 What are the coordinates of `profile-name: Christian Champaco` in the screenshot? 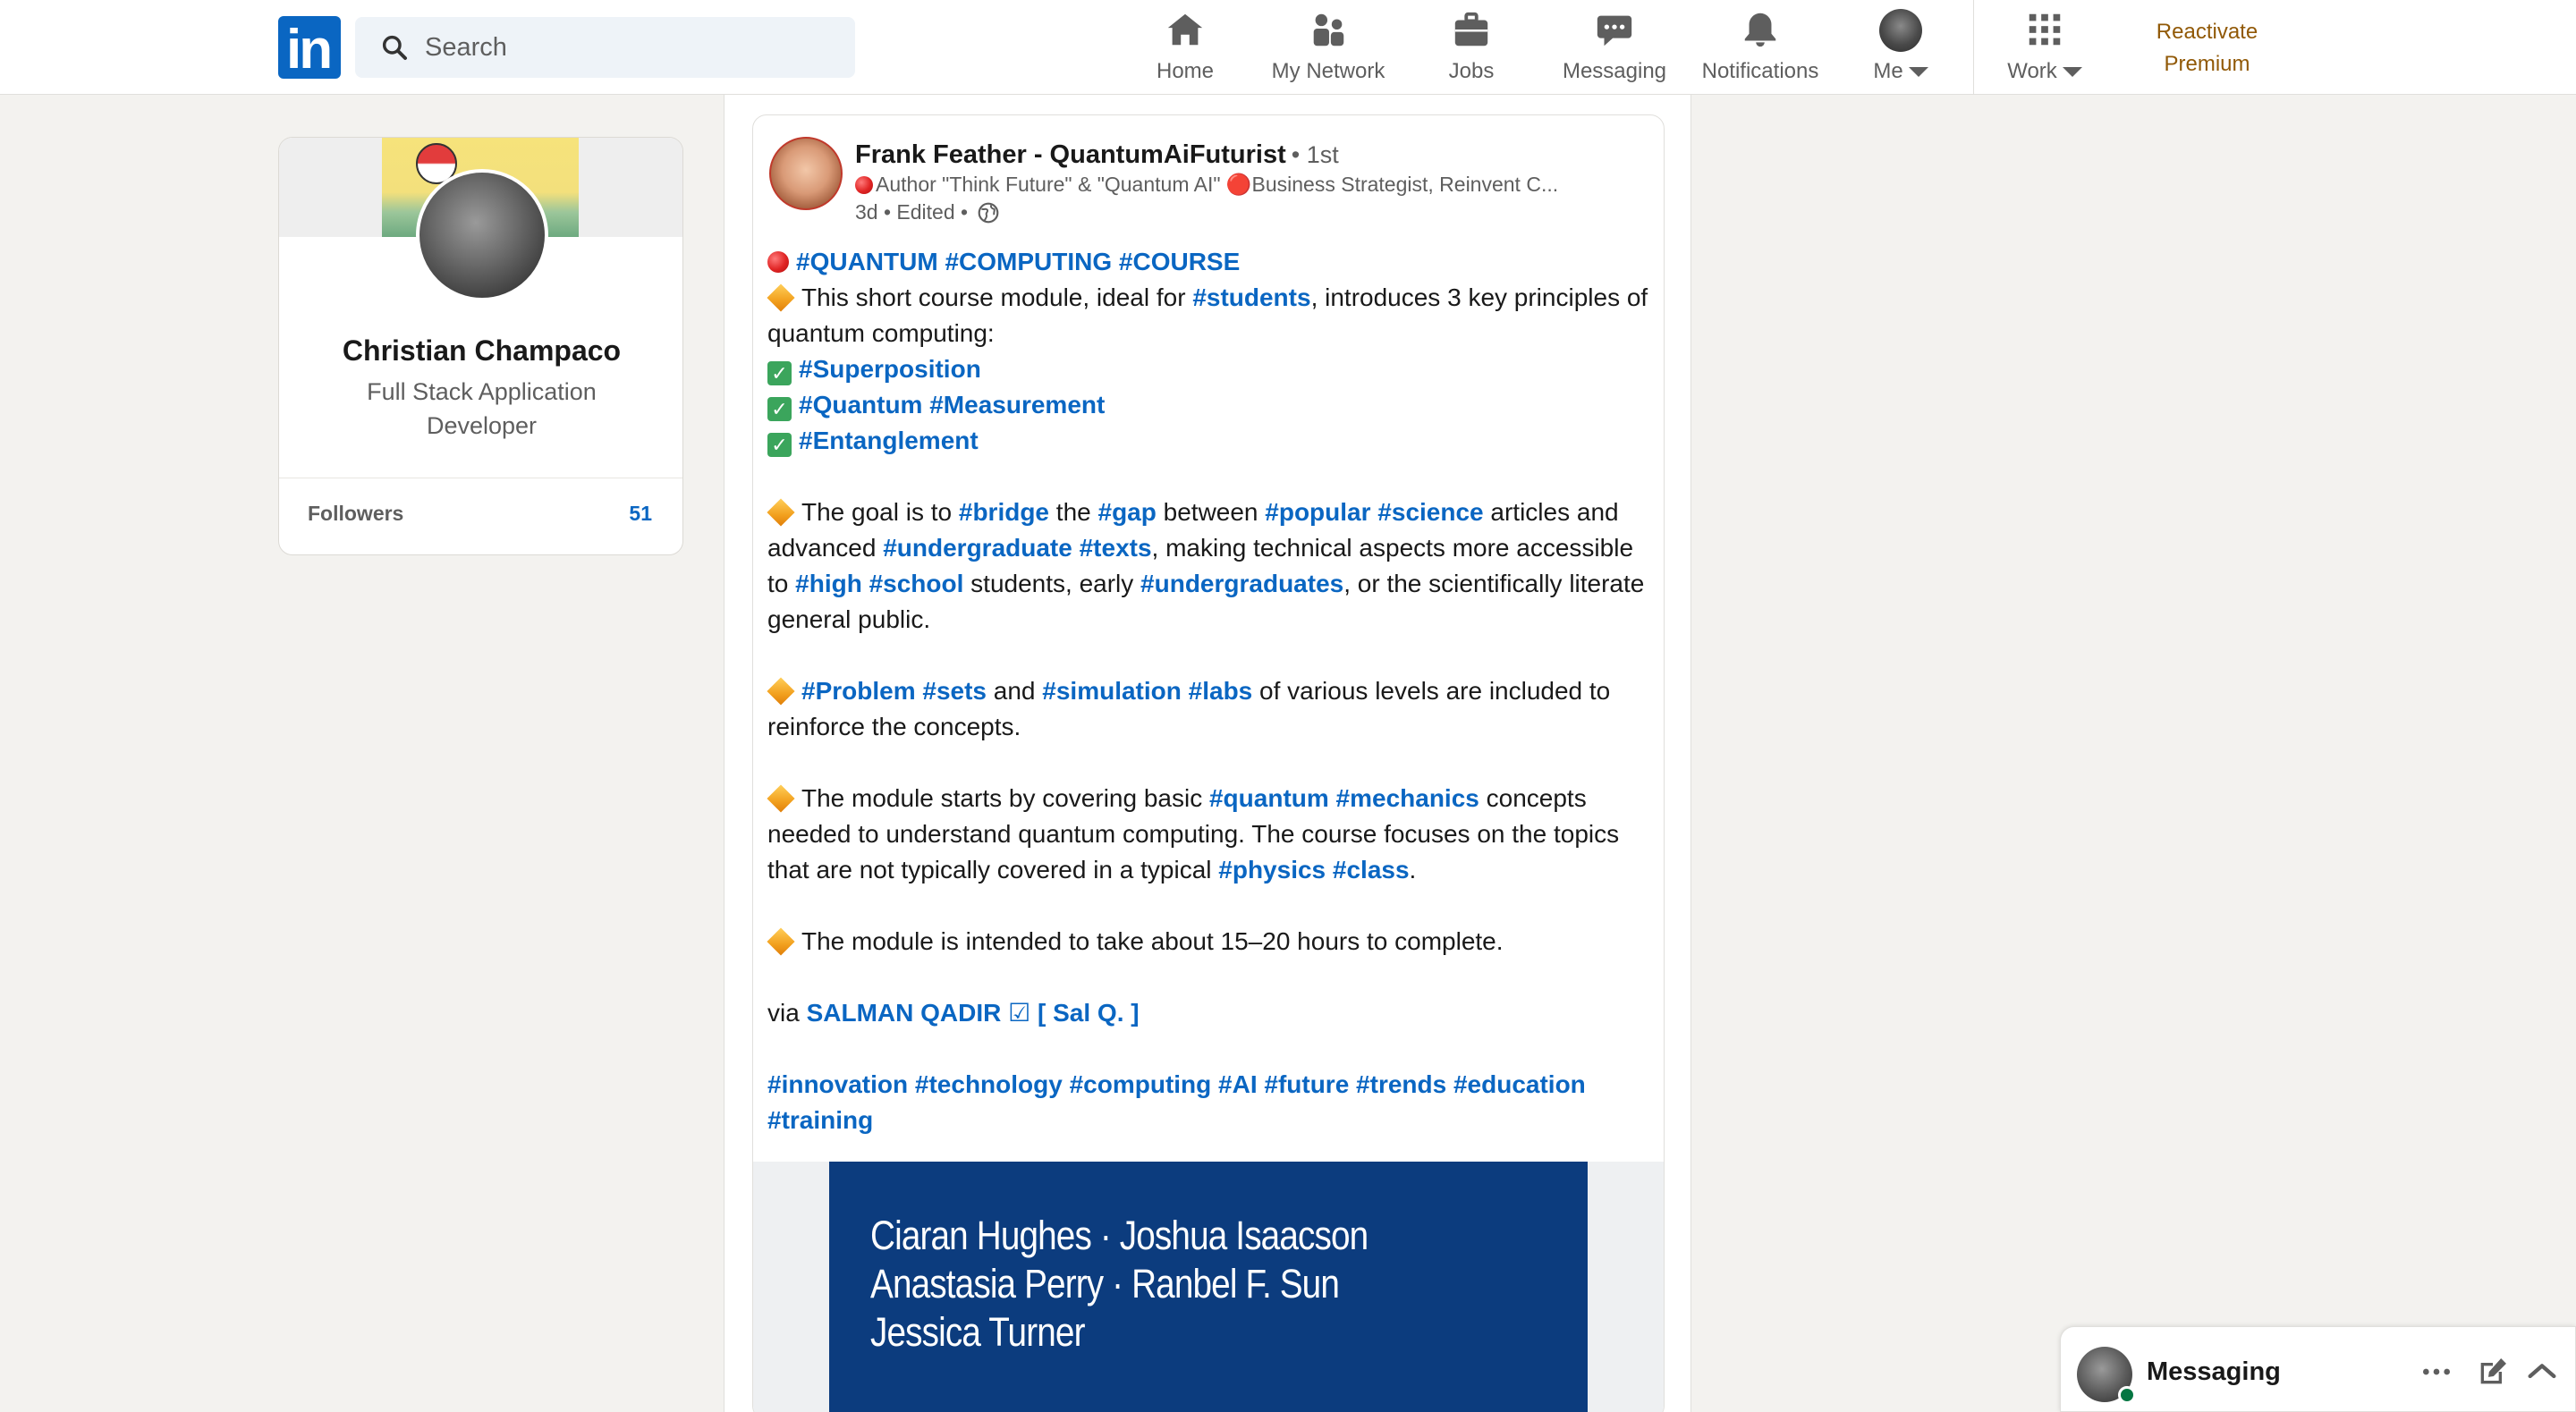 It's located at (480, 351).